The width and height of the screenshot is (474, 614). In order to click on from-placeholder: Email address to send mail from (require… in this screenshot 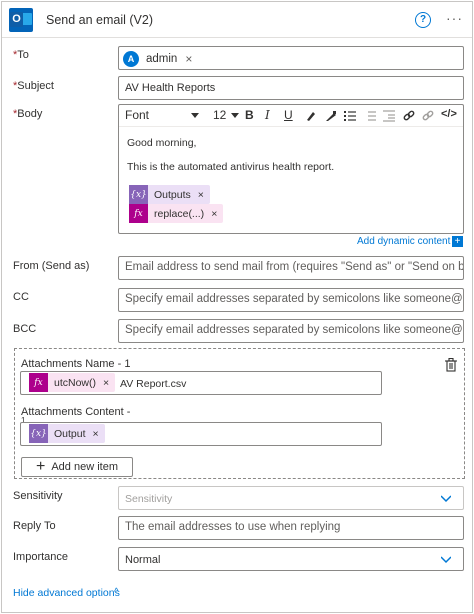, I will do `click(294, 267)`.